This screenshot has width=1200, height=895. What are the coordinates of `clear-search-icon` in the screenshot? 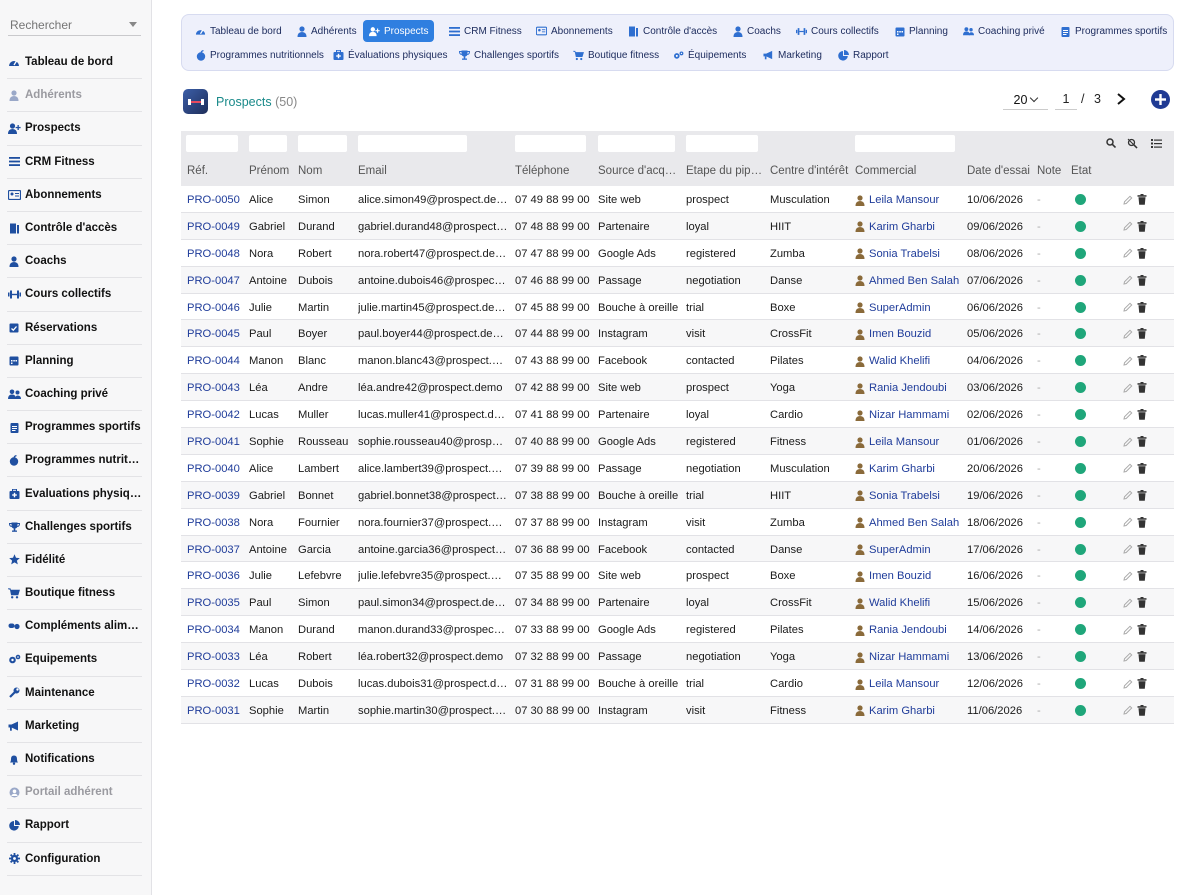 It's located at (1132, 143).